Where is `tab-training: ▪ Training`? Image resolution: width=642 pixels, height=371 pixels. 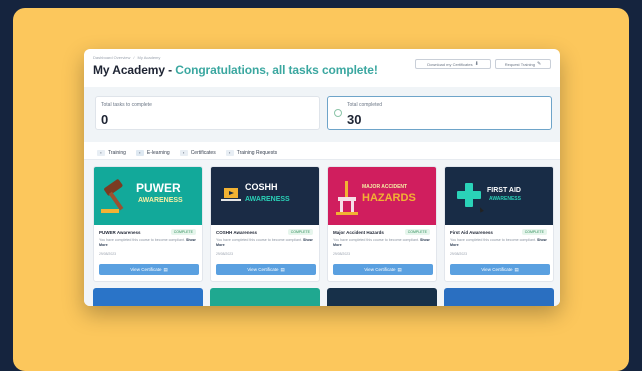 tab-training: ▪ Training is located at coordinates (111, 153).